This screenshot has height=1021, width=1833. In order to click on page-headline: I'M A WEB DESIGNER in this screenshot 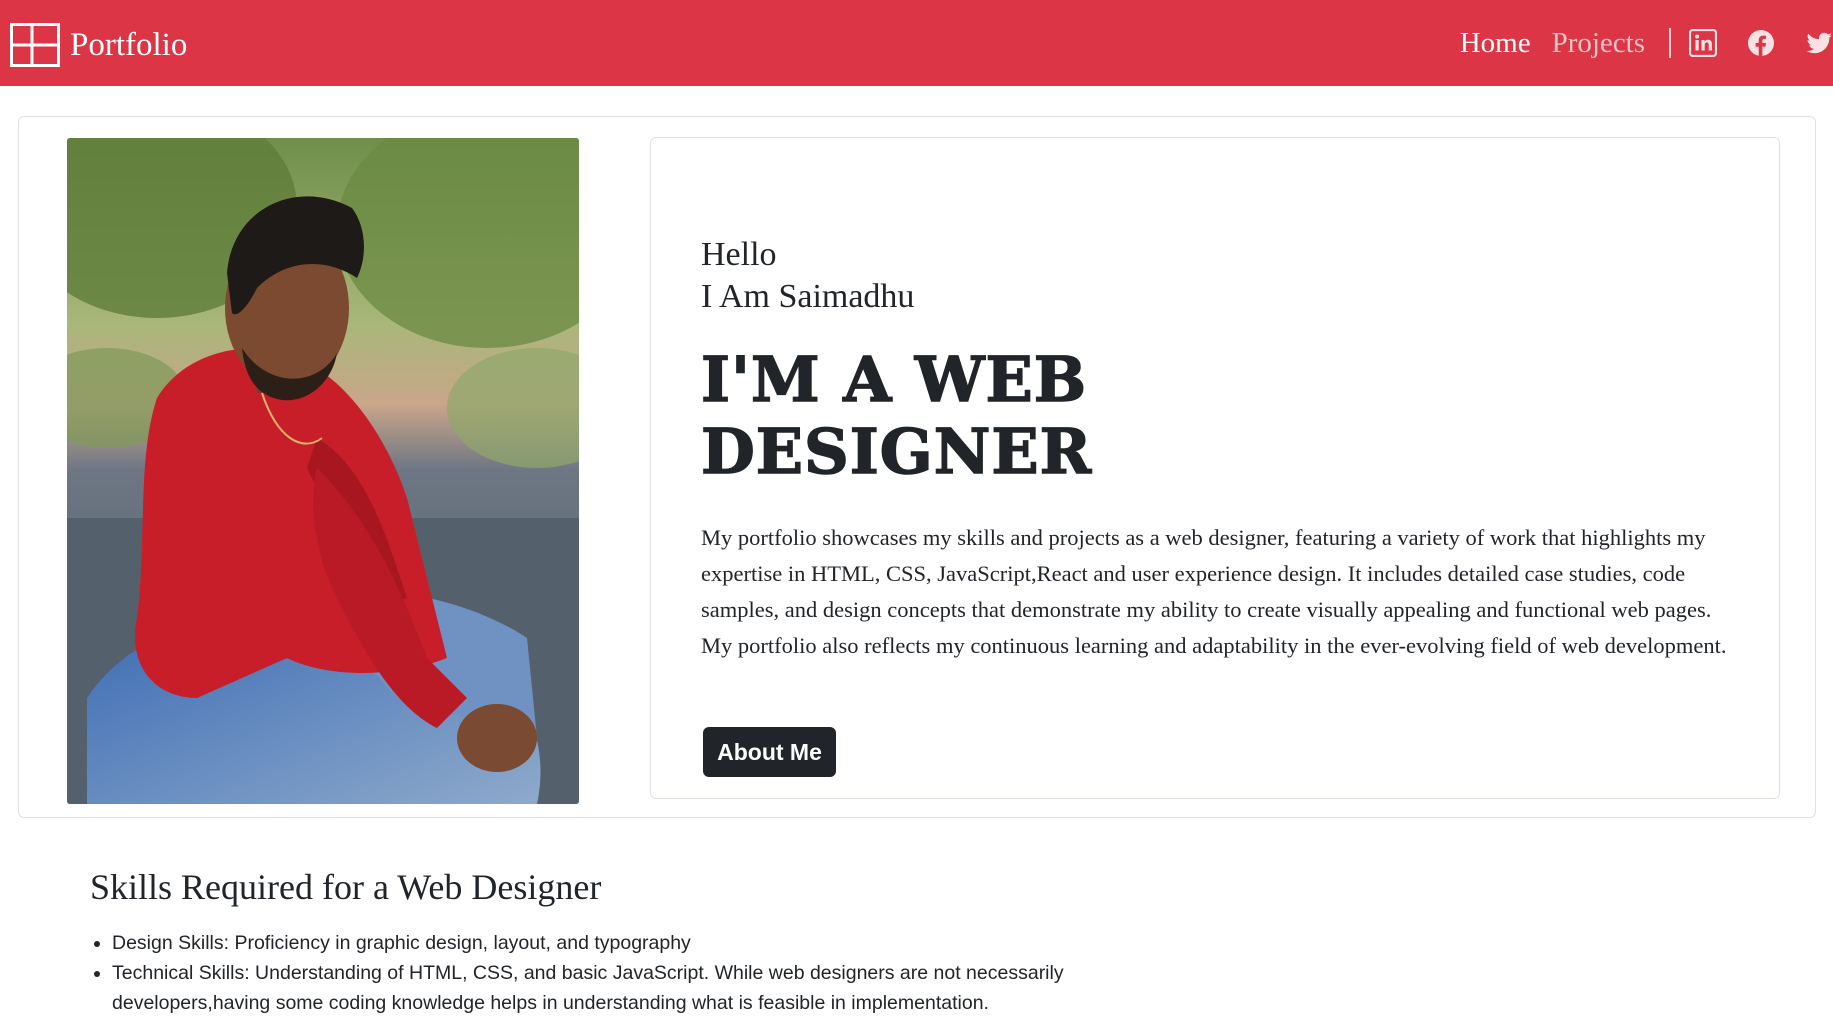, I will do `click(1000, 416)`.